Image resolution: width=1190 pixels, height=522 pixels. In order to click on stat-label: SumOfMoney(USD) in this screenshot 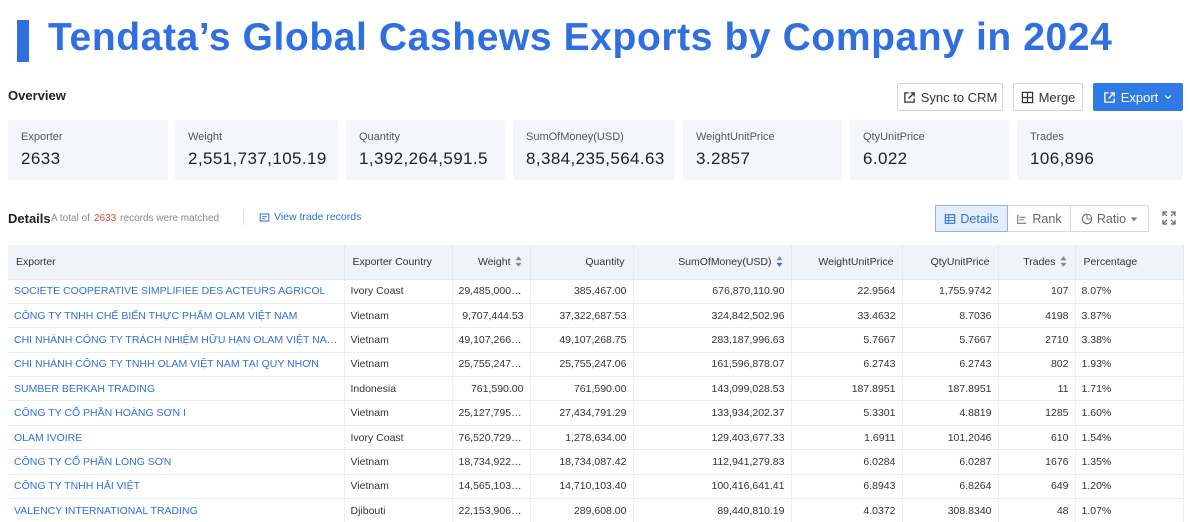, I will do `click(575, 137)`.